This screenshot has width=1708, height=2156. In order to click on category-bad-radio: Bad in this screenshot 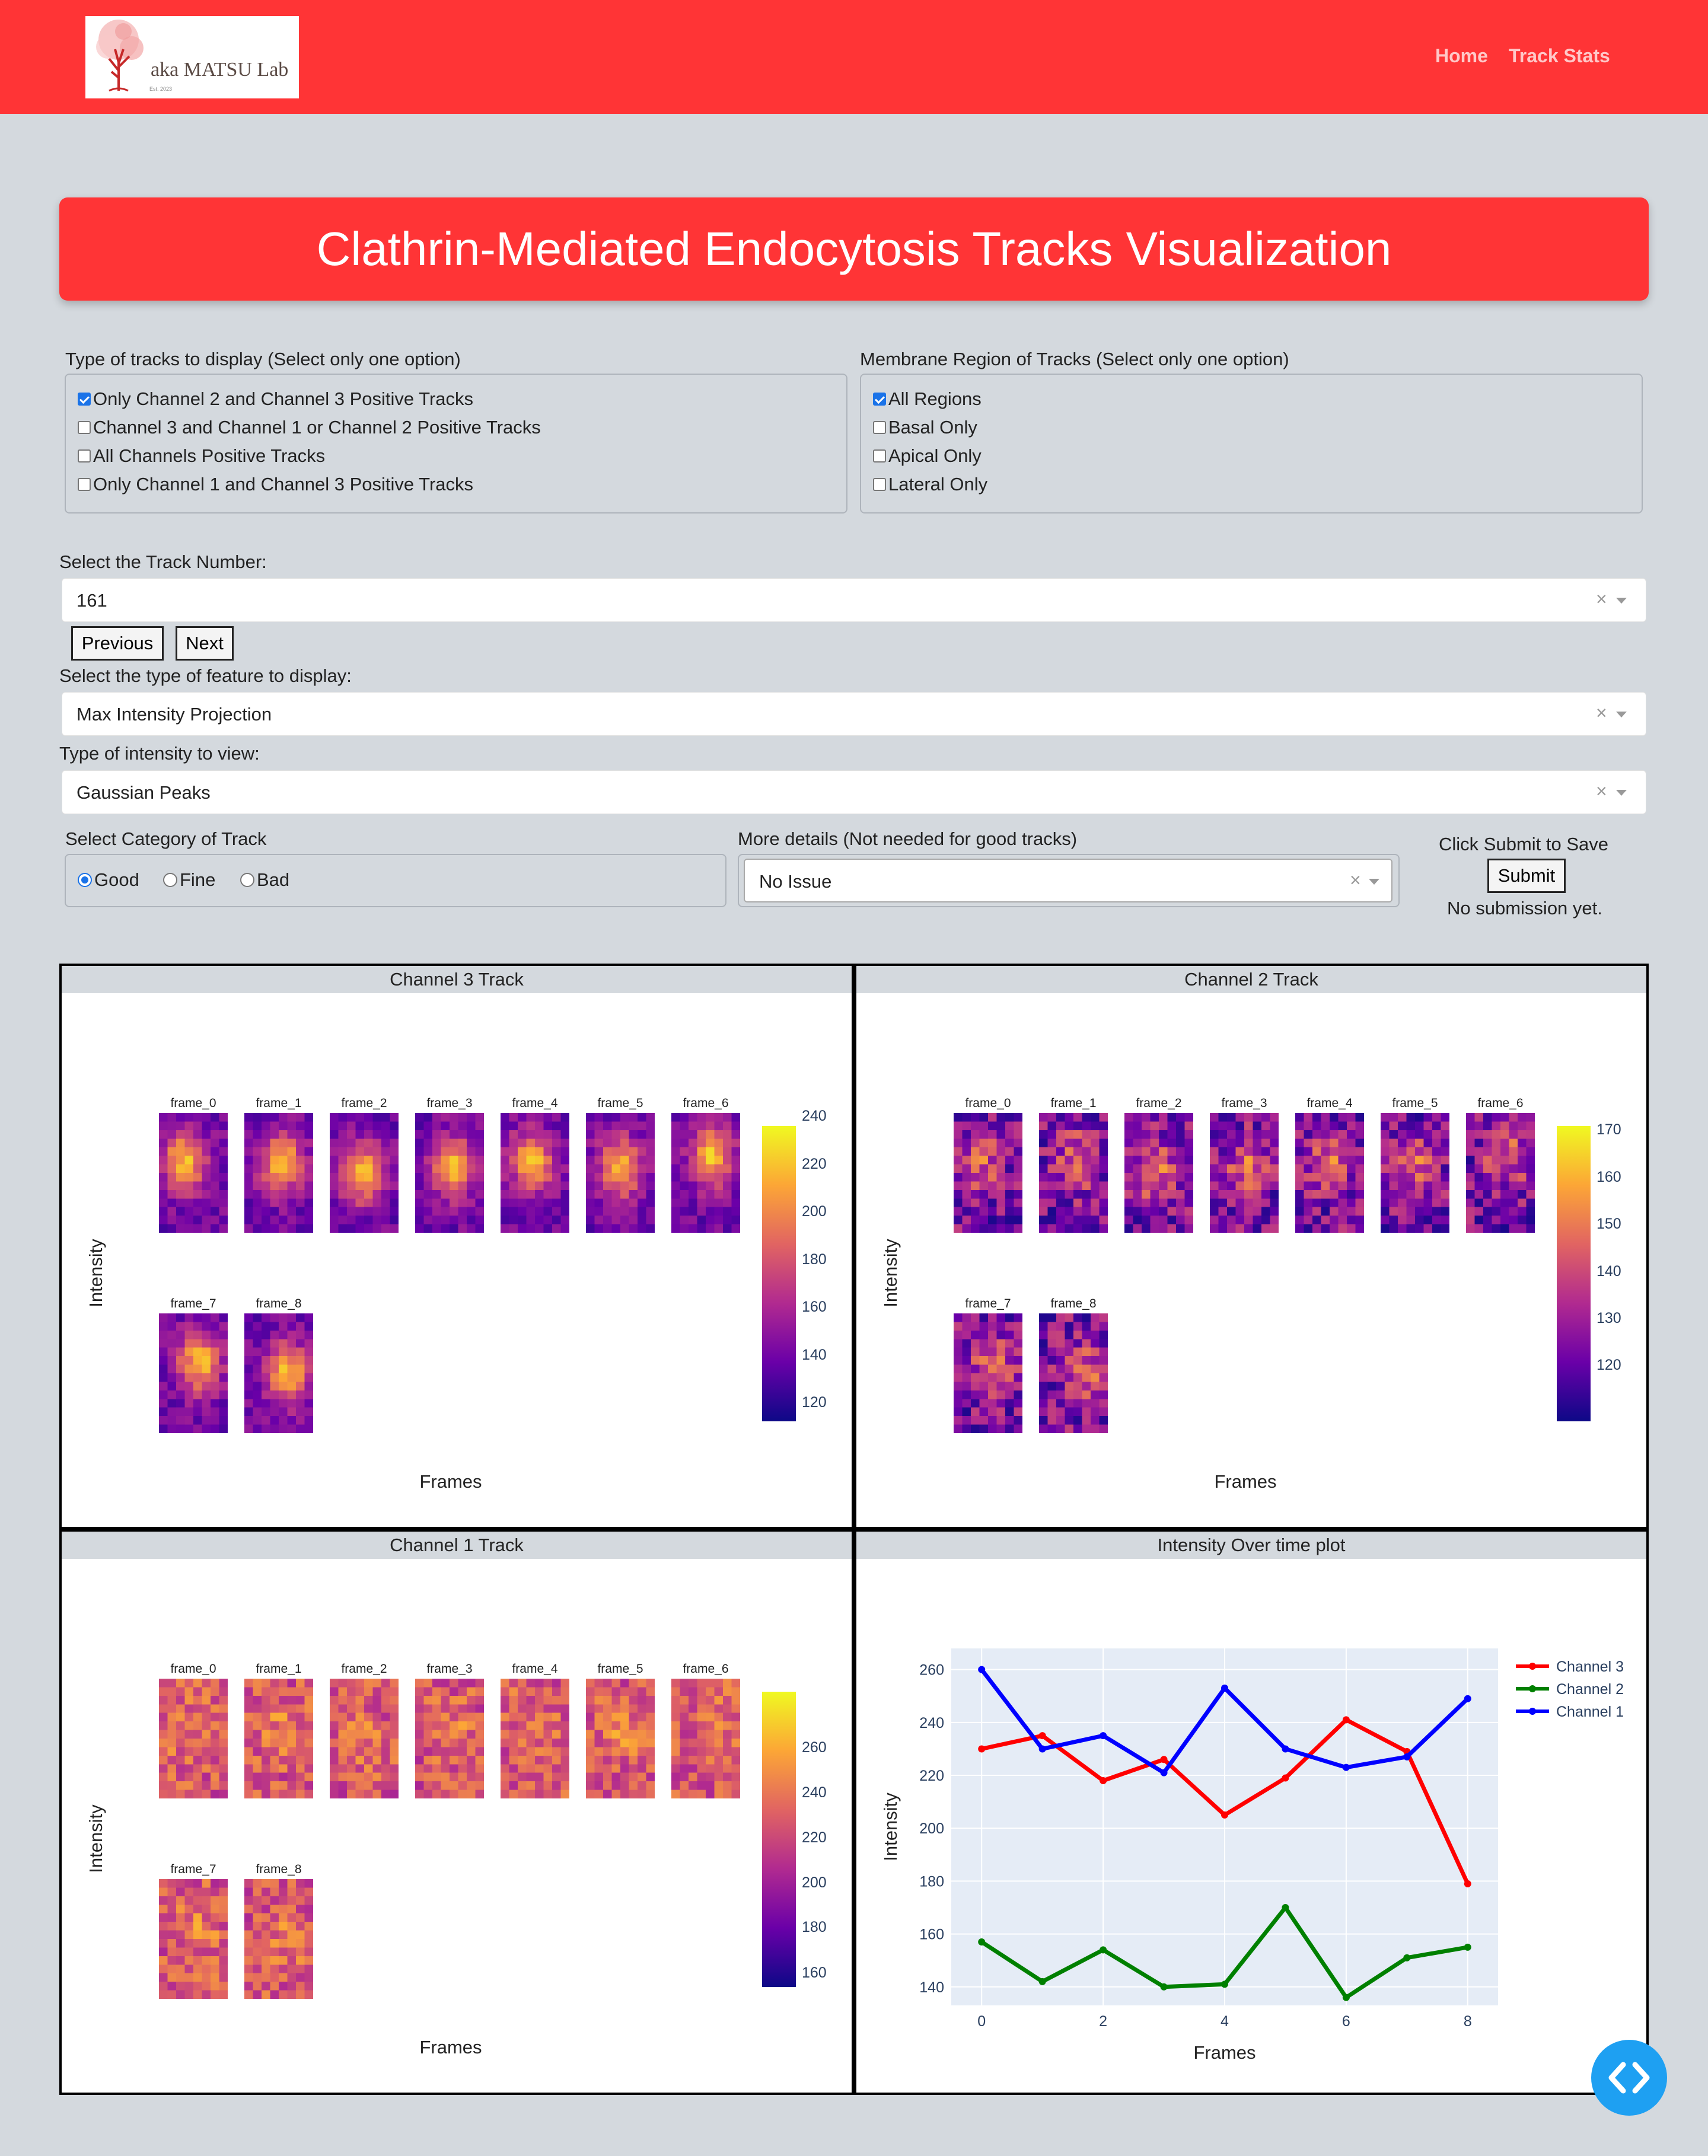, I will do `click(264, 880)`.